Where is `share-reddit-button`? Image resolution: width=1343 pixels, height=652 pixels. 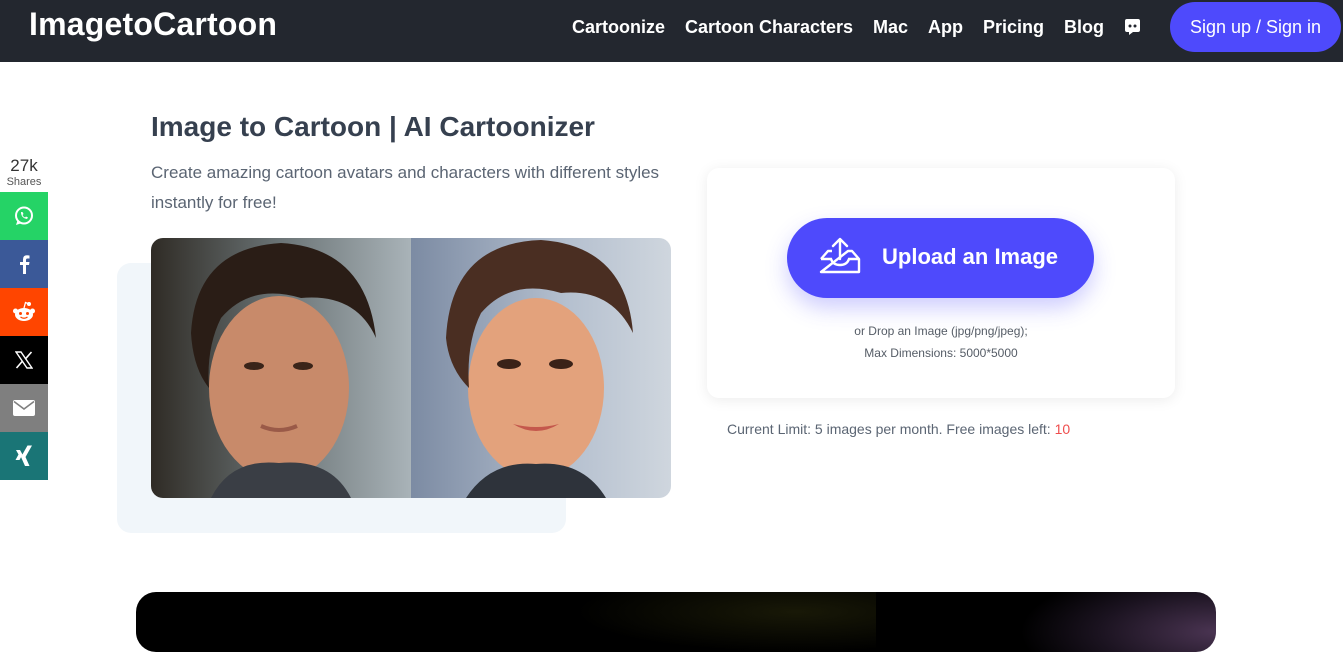
share-reddit-button is located at coordinates (24, 312).